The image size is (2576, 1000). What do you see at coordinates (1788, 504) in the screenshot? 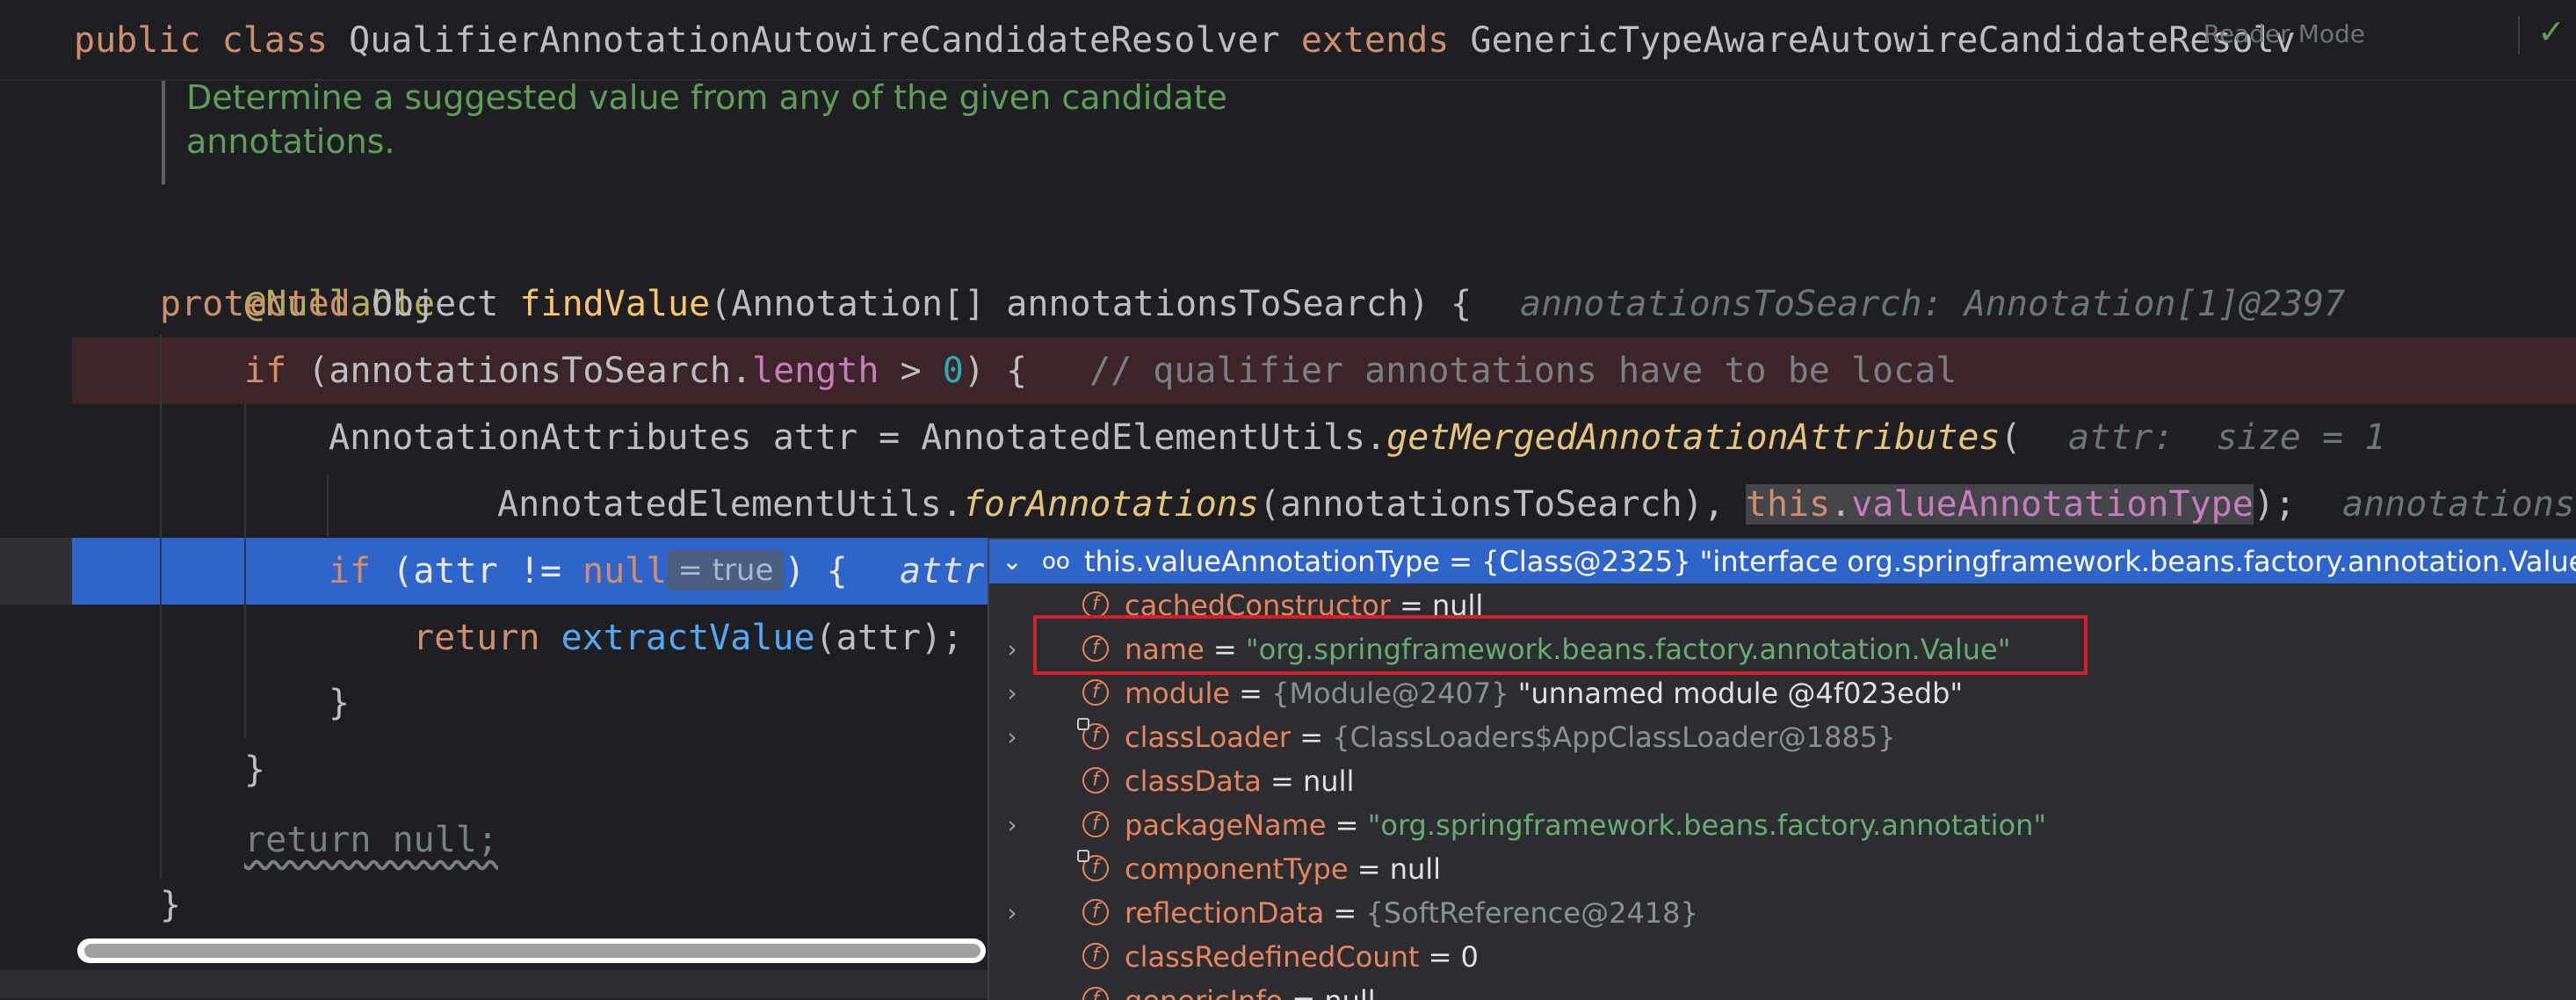
I see `keyword-this: this` at bounding box center [1788, 504].